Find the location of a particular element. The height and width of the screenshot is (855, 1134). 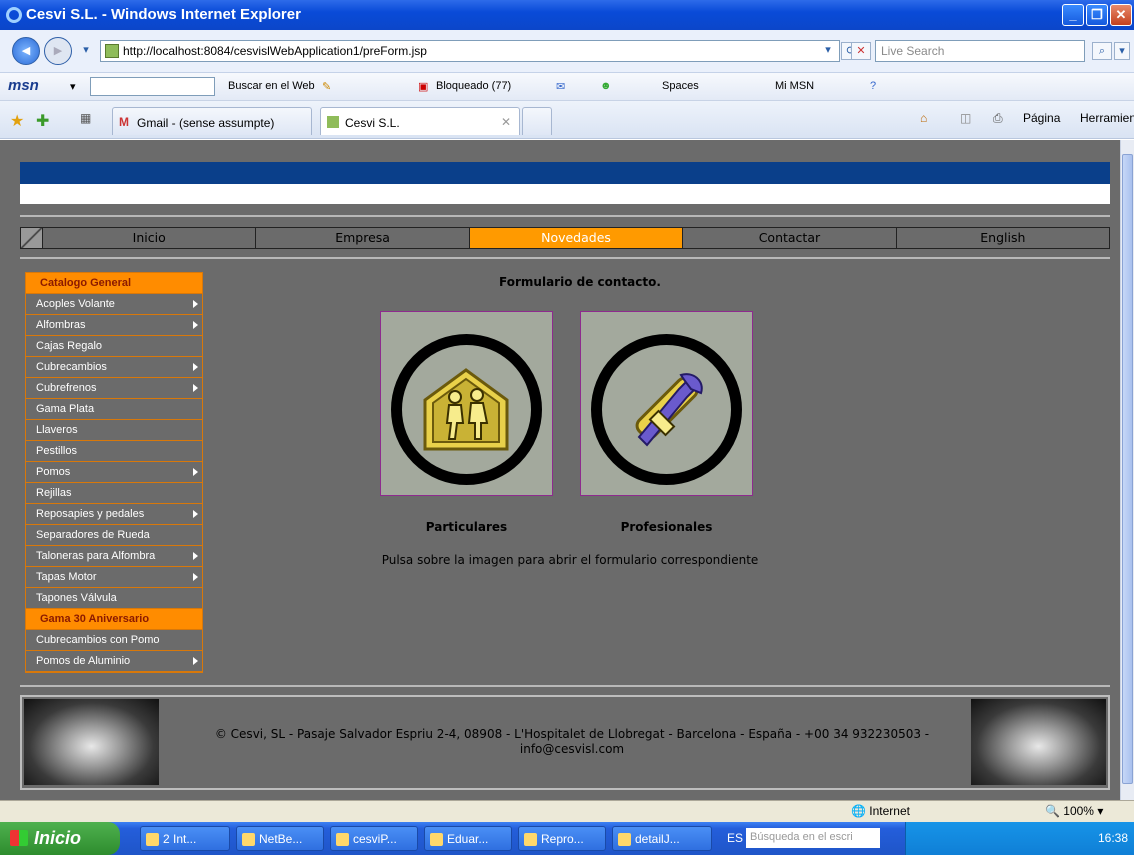

clock: 16:38 is located at coordinates (1113, 838).